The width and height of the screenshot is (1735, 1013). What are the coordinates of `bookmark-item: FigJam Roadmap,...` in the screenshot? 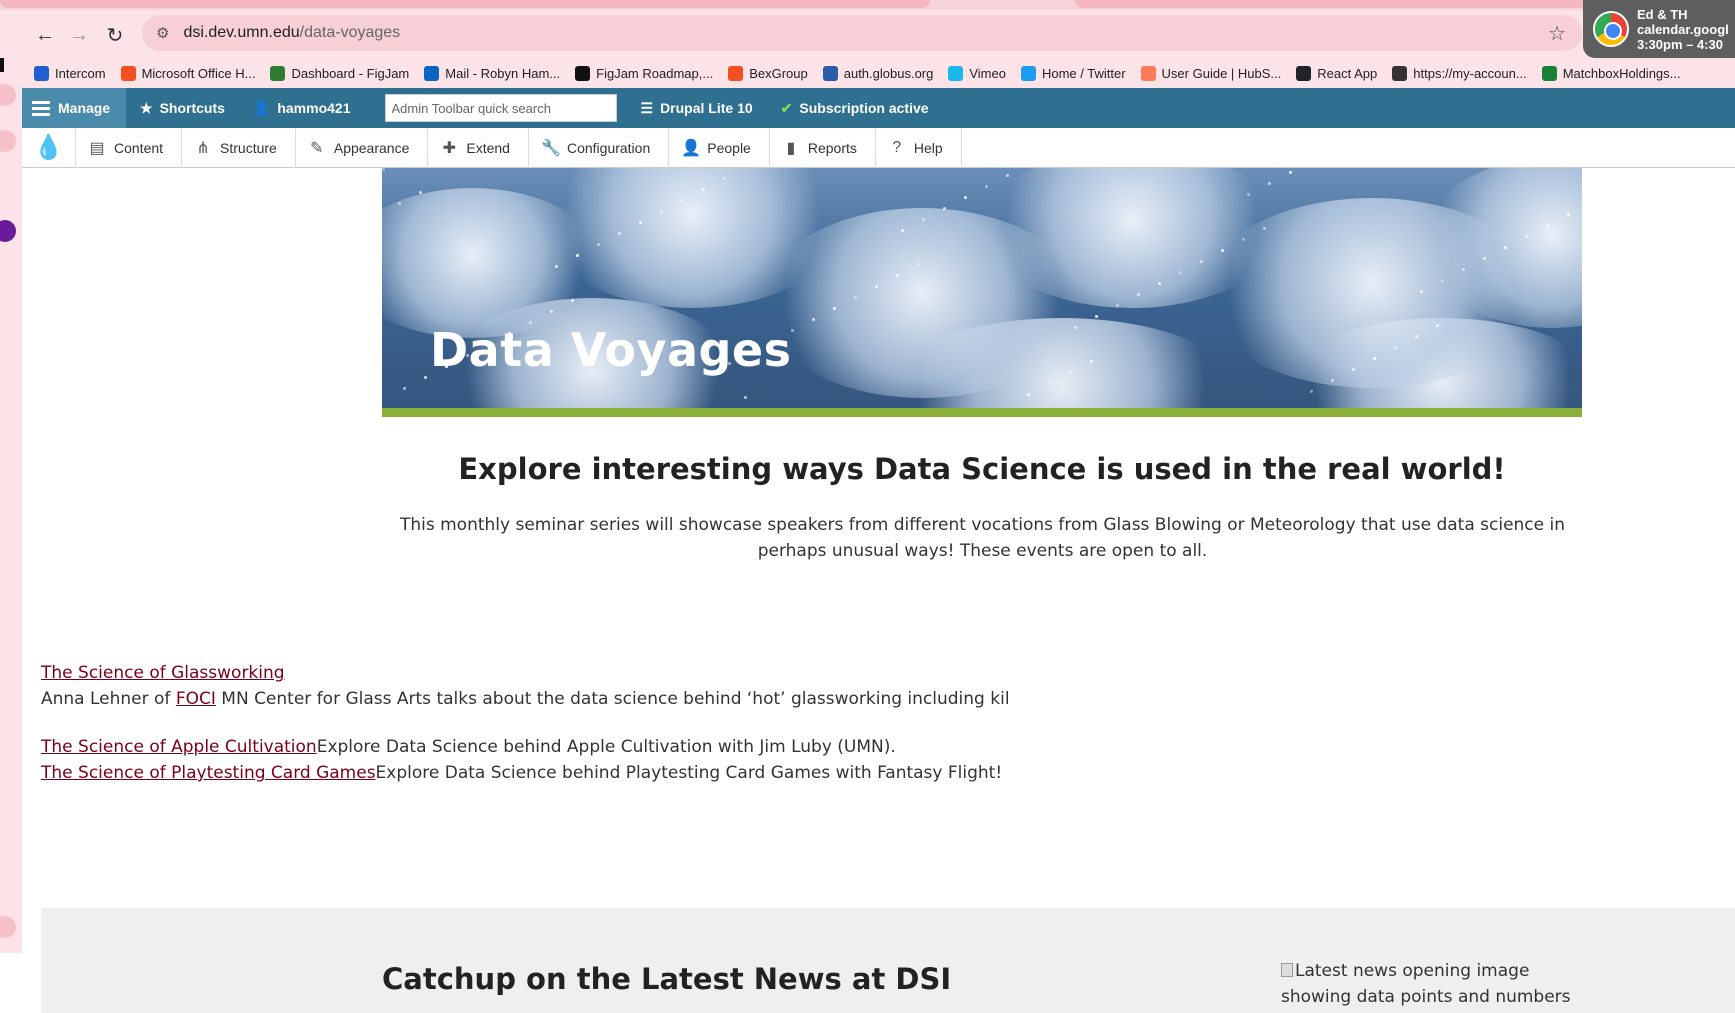 It's located at (644, 73).